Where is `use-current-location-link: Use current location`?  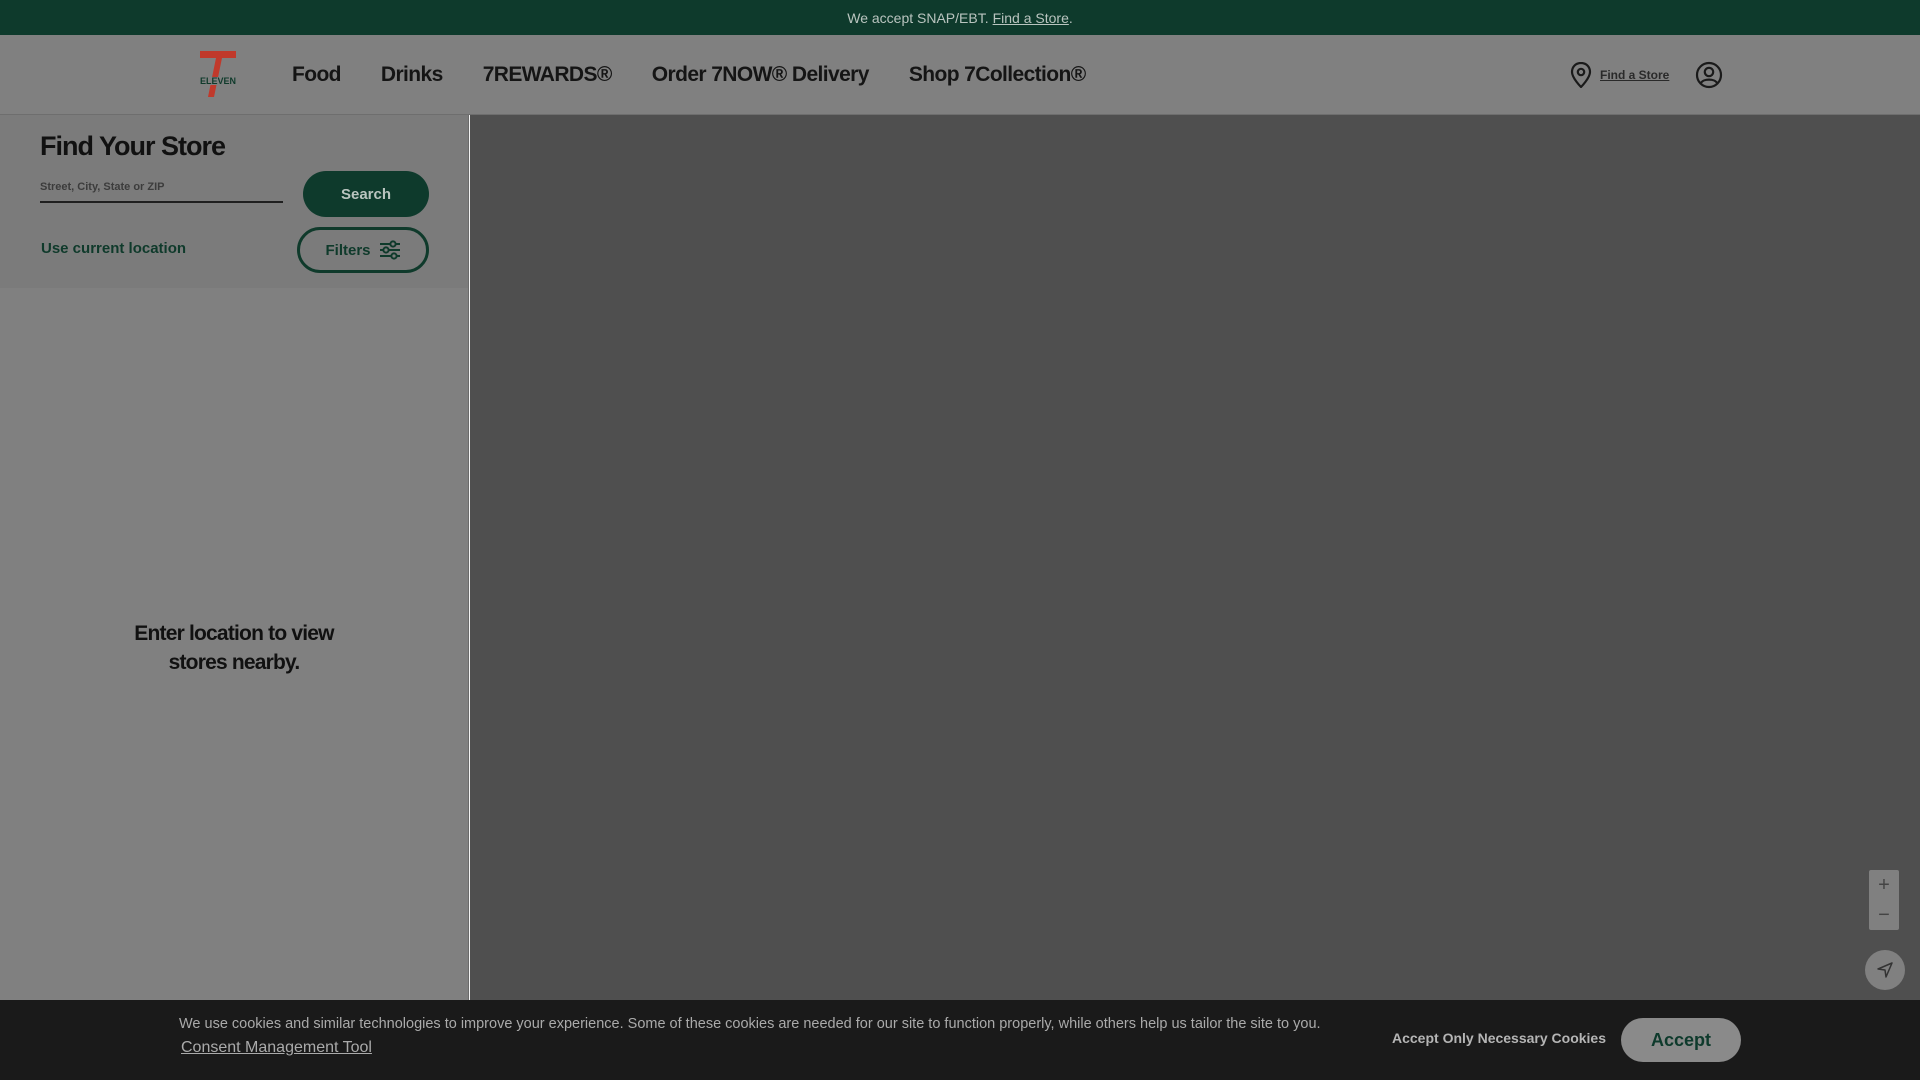
use-current-location-link: Use current location is located at coordinates (113, 248).